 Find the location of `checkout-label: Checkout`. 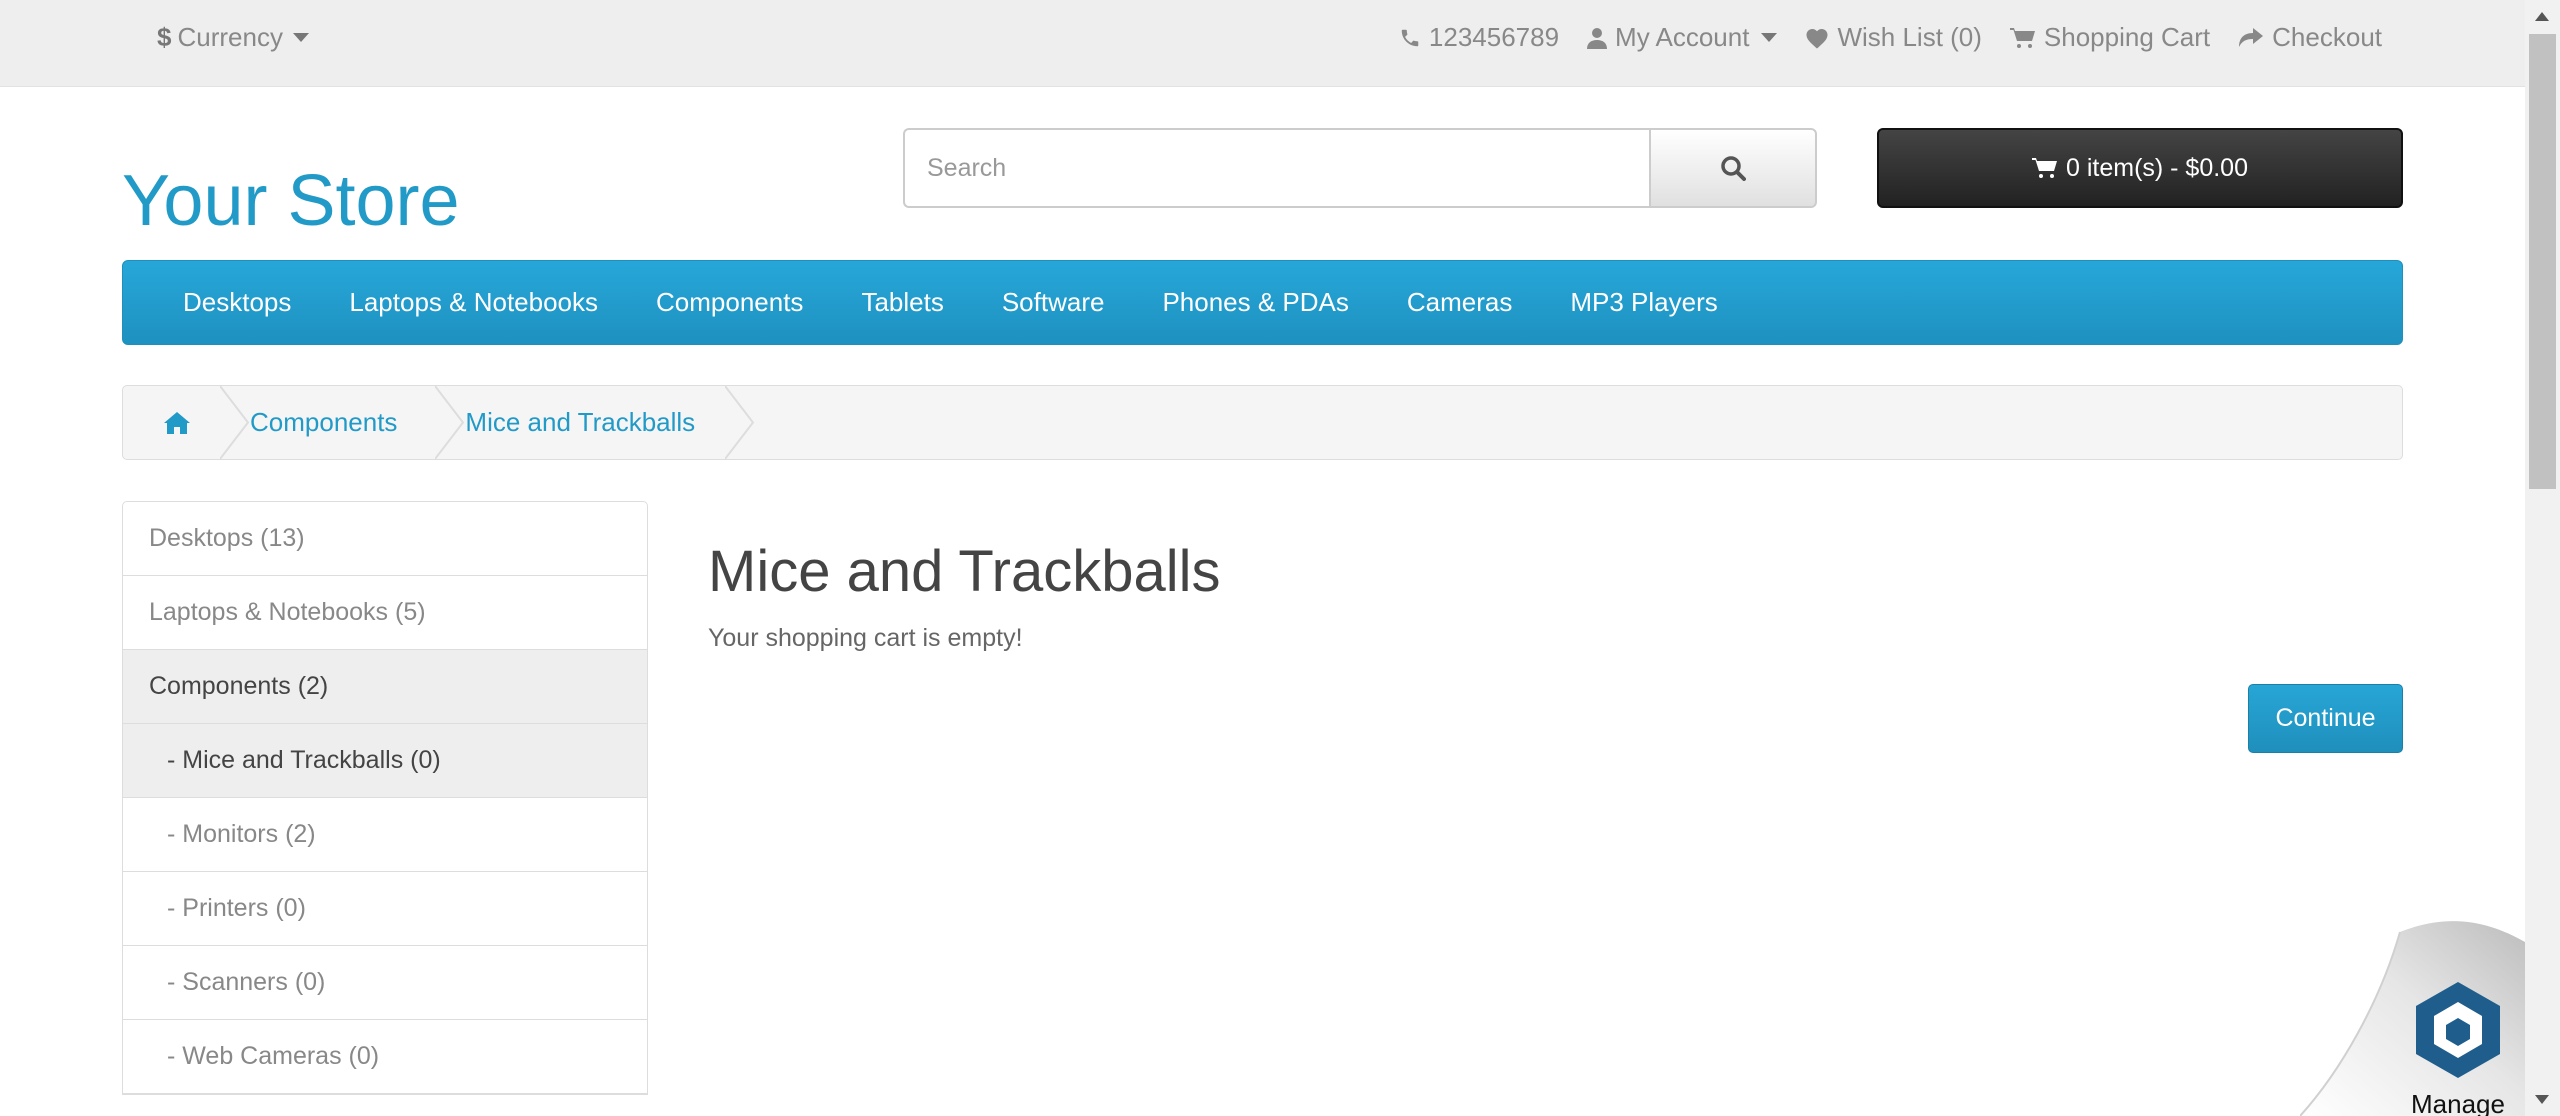

checkout-label: Checkout is located at coordinates (2327, 37).